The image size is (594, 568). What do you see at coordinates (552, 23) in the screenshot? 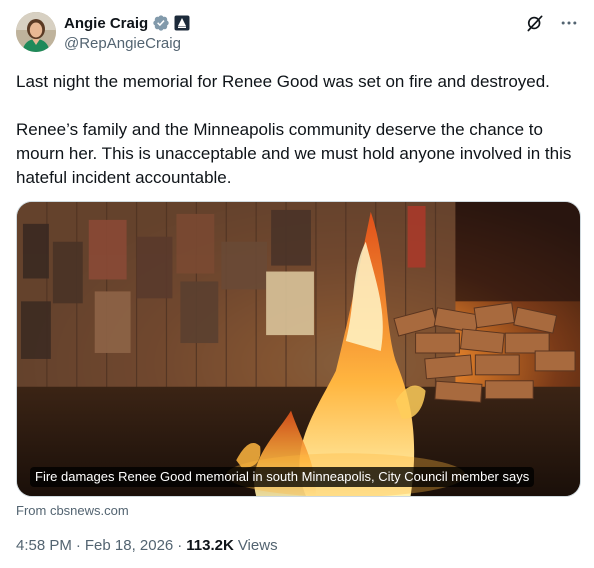
I see `post-actions-top` at bounding box center [552, 23].